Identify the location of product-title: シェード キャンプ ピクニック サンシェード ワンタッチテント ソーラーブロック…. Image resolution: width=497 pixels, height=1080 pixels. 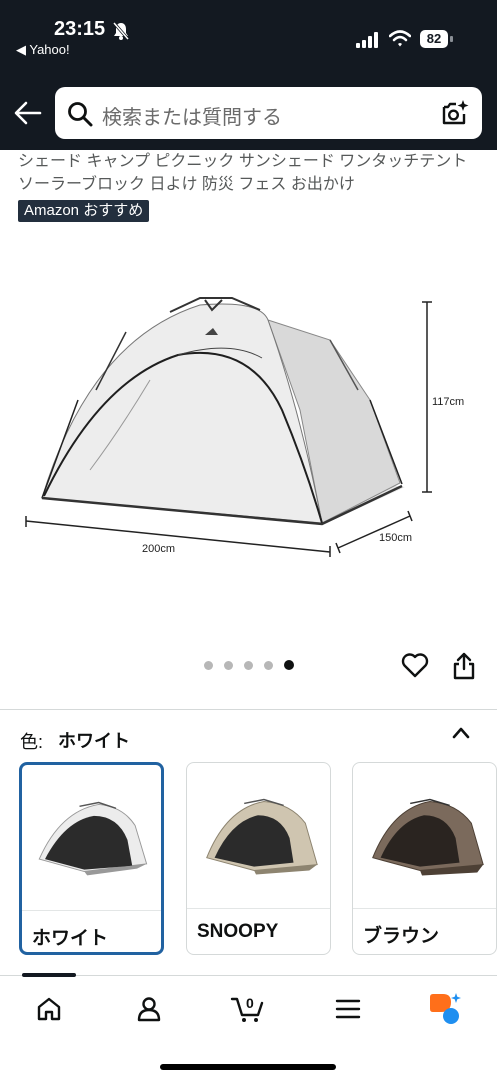
(251, 173).